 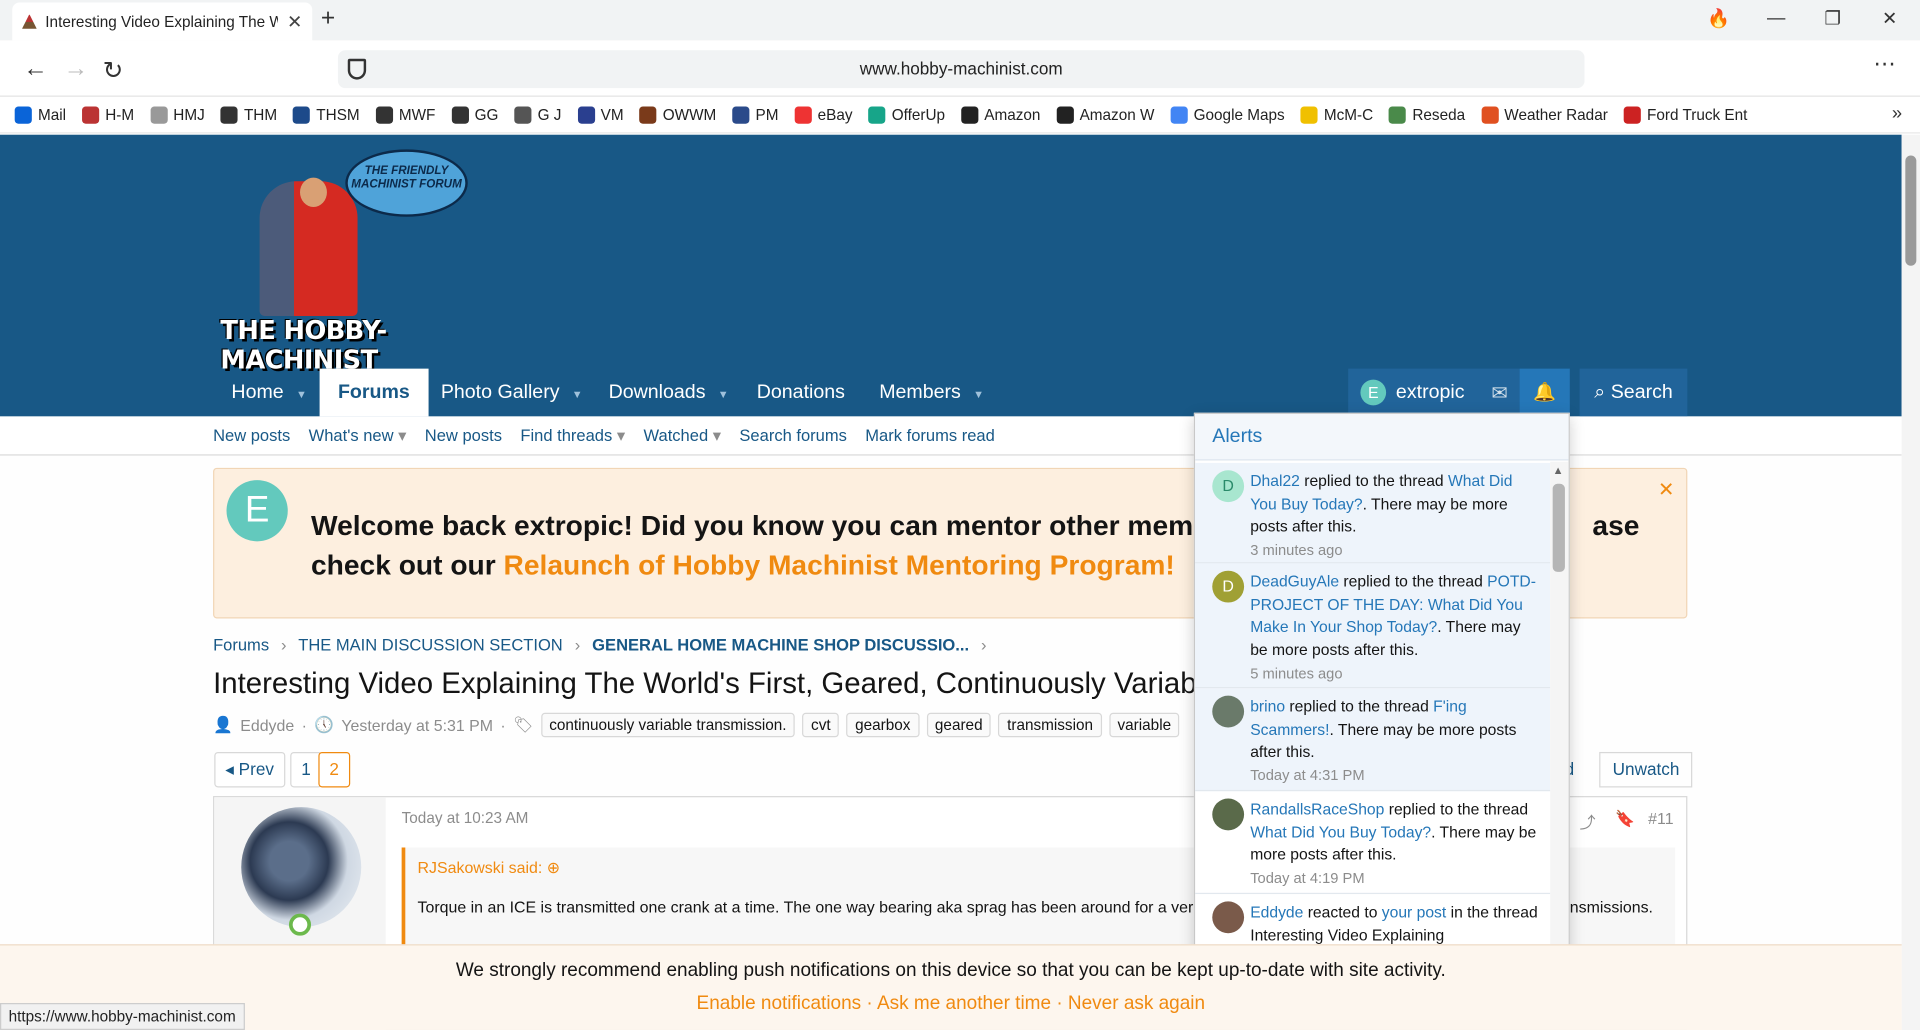 What do you see at coordinates (334, 769) in the screenshot?
I see `page-2-current: 2` at bounding box center [334, 769].